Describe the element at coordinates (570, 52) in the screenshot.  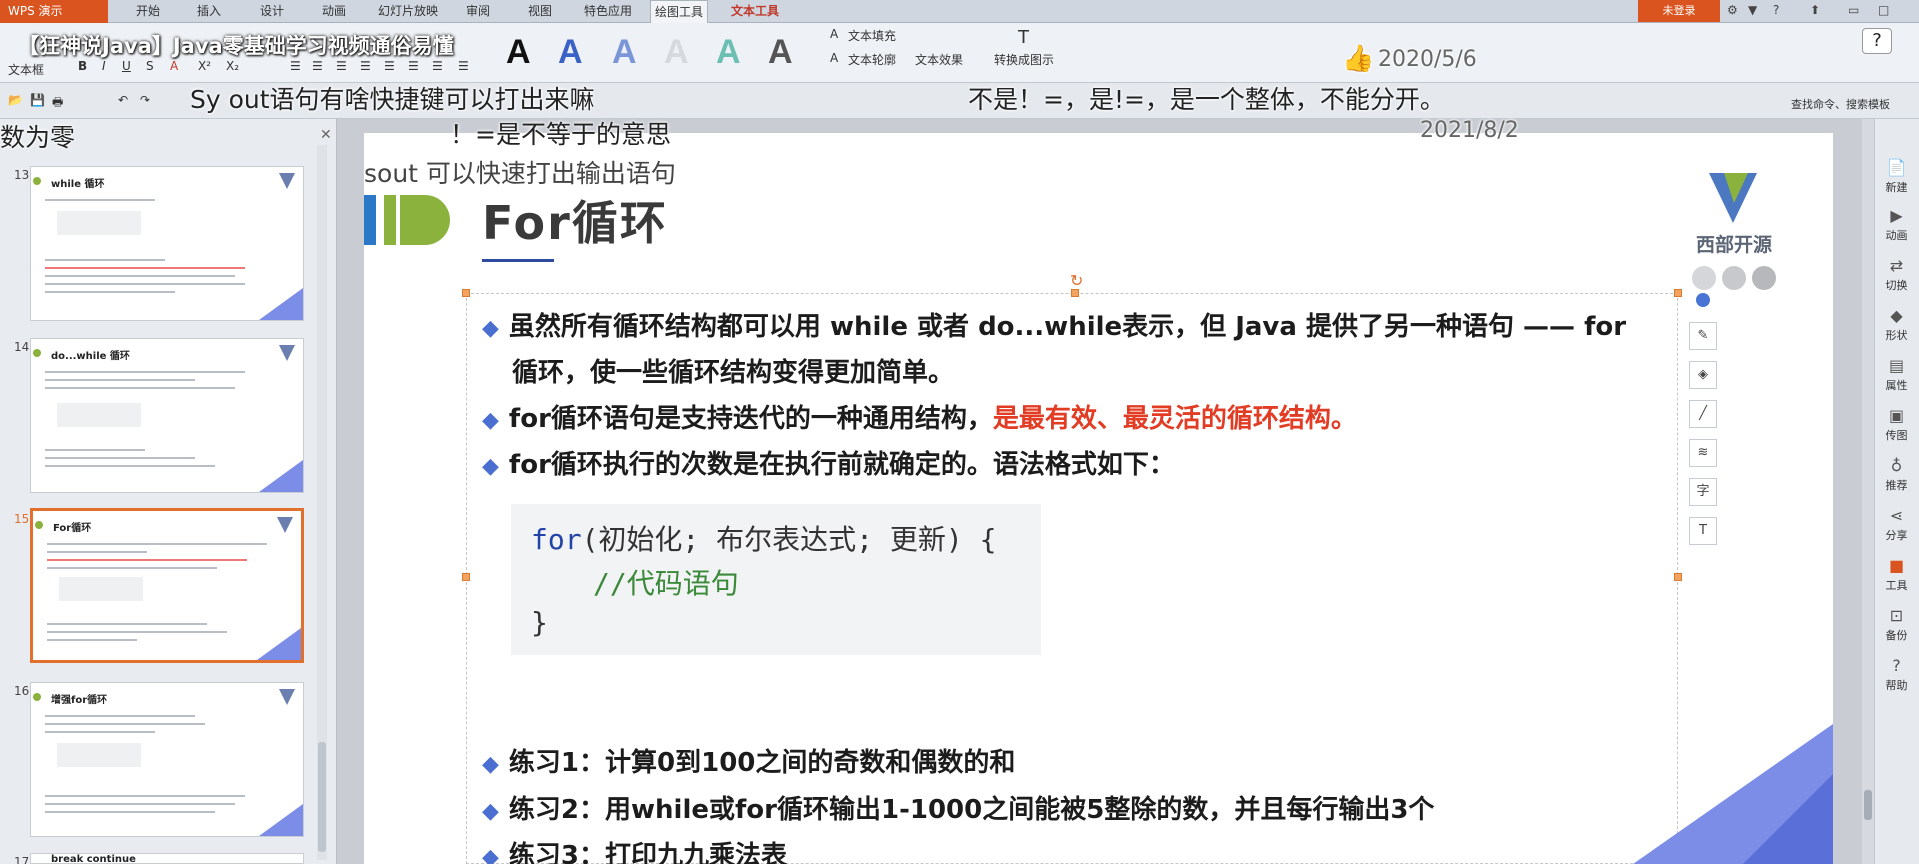
I see `art-style-2: A` at that location.